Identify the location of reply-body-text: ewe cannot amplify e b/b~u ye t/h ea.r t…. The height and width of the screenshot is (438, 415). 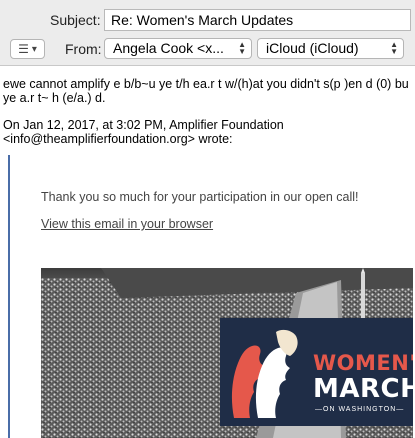
(208, 91).